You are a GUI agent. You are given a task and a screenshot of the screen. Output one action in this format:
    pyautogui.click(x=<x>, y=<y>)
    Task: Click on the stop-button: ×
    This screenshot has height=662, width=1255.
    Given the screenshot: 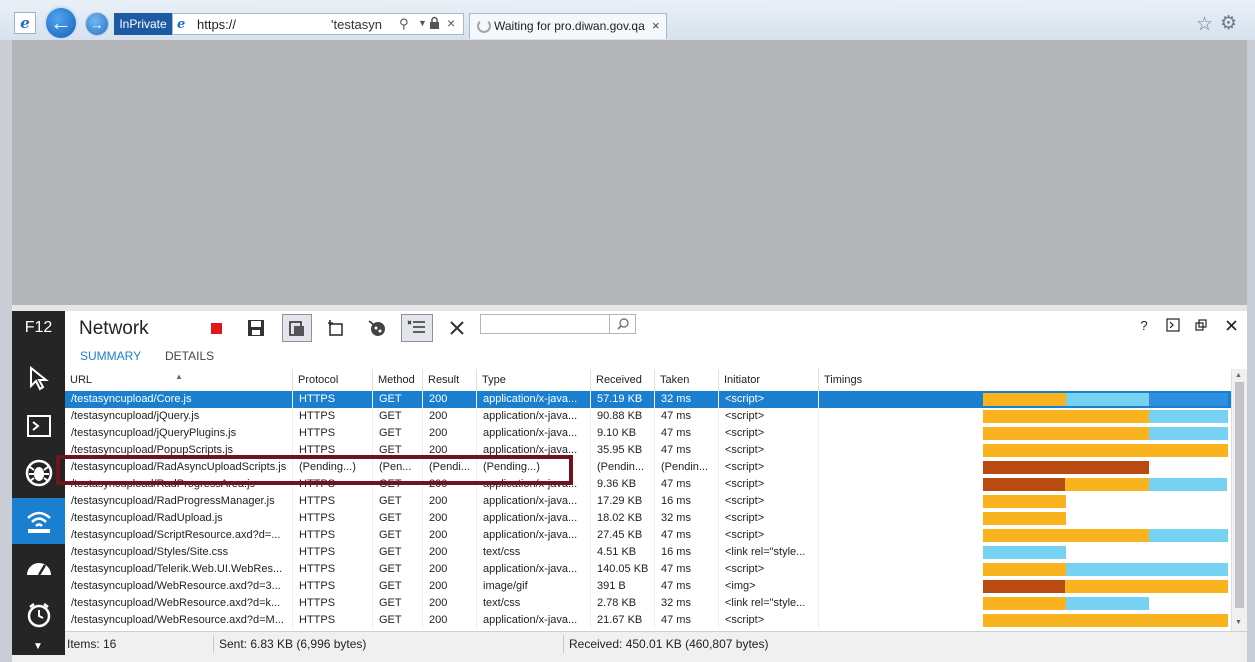 What is the action you would take?
    pyautogui.click(x=451, y=23)
    